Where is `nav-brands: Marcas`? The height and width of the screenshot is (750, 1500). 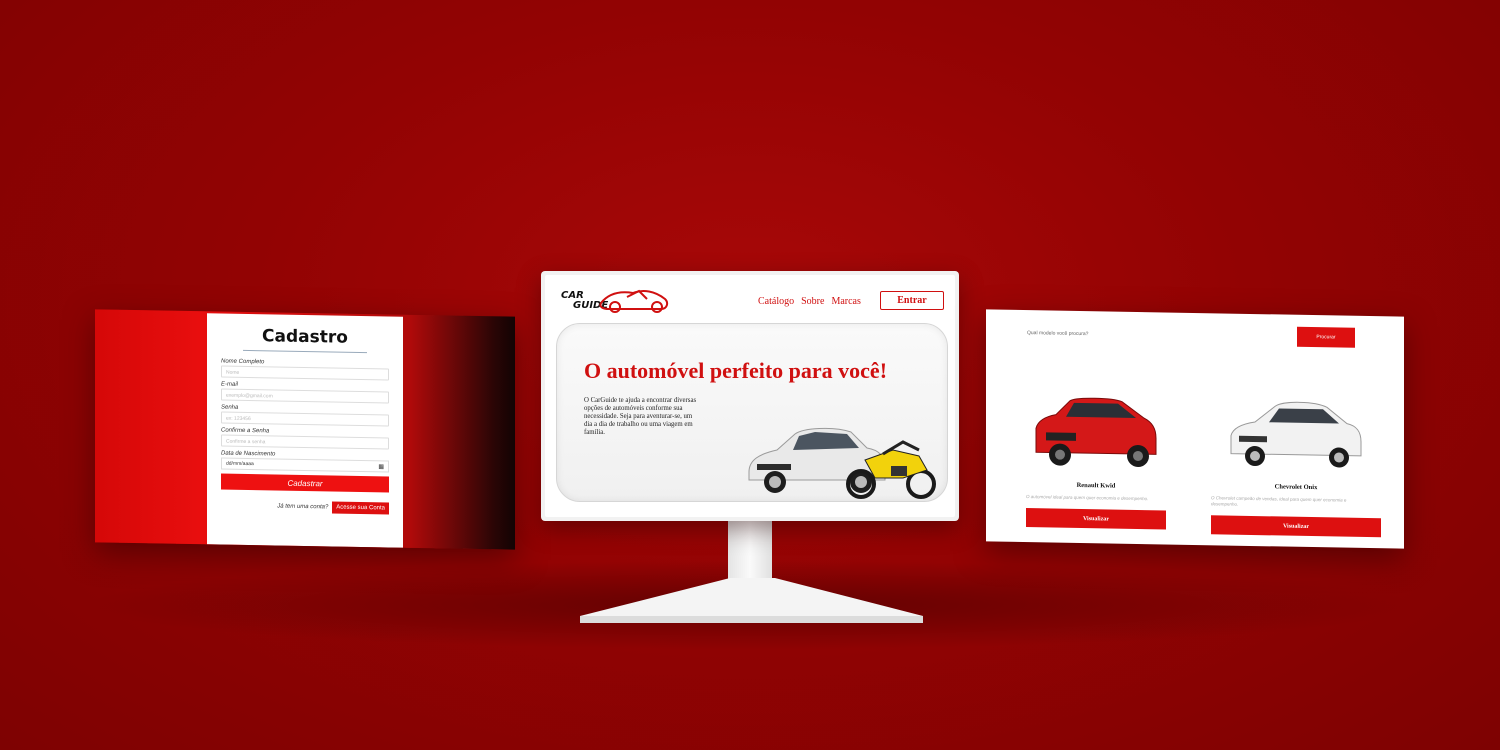
nav-brands: Marcas is located at coordinates (845, 301).